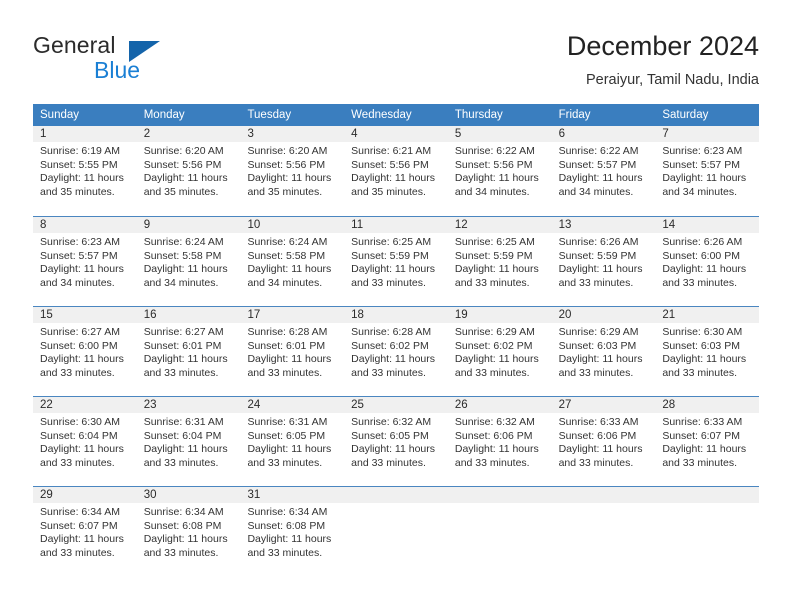 This screenshot has width=792, height=612. I want to click on sunrise-text: Sunrise: 6:27 AM, so click(80, 332).